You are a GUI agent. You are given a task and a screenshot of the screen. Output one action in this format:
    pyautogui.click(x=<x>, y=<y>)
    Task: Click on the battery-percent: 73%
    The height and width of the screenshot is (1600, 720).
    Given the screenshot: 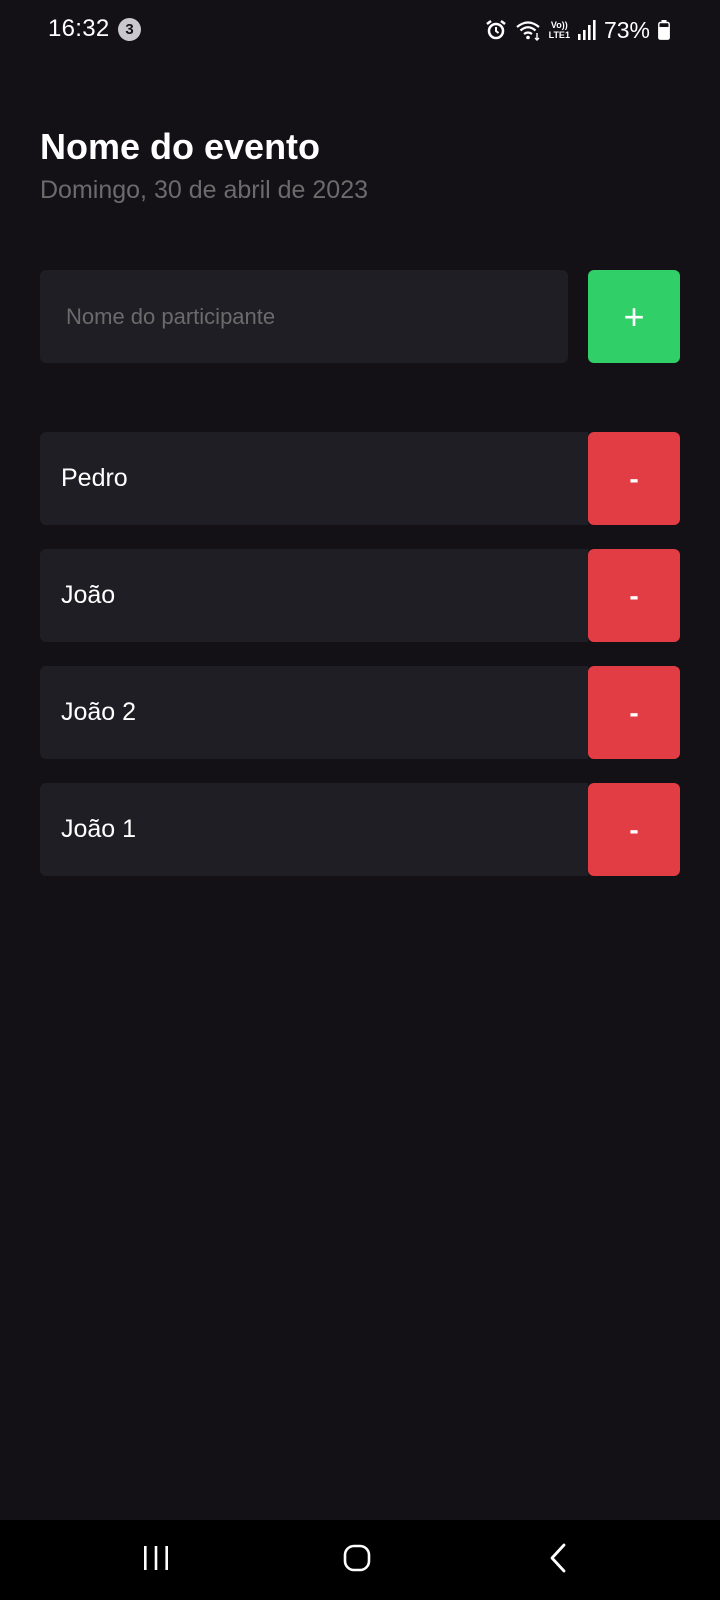 What is the action you would take?
    pyautogui.click(x=626, y=29)
    